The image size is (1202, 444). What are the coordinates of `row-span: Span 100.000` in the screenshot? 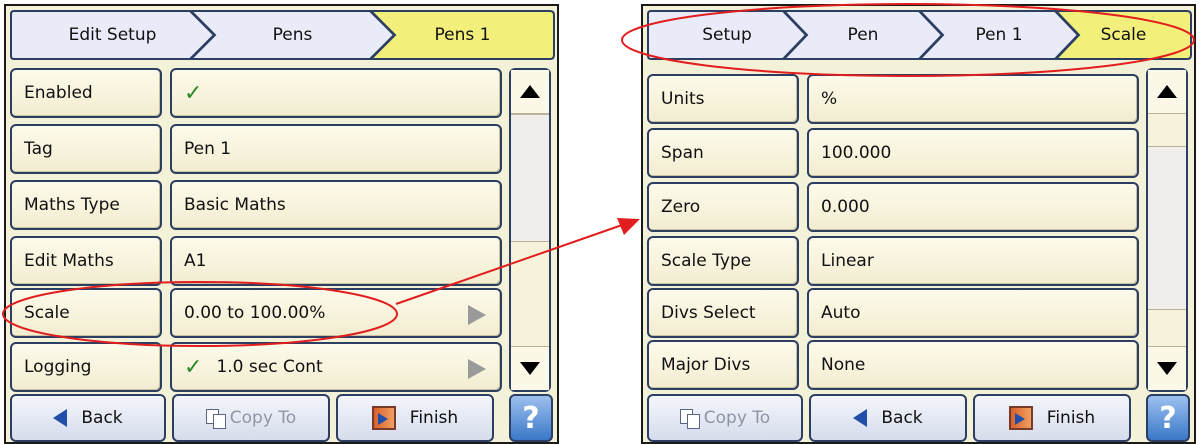 It's located at (894, 153).